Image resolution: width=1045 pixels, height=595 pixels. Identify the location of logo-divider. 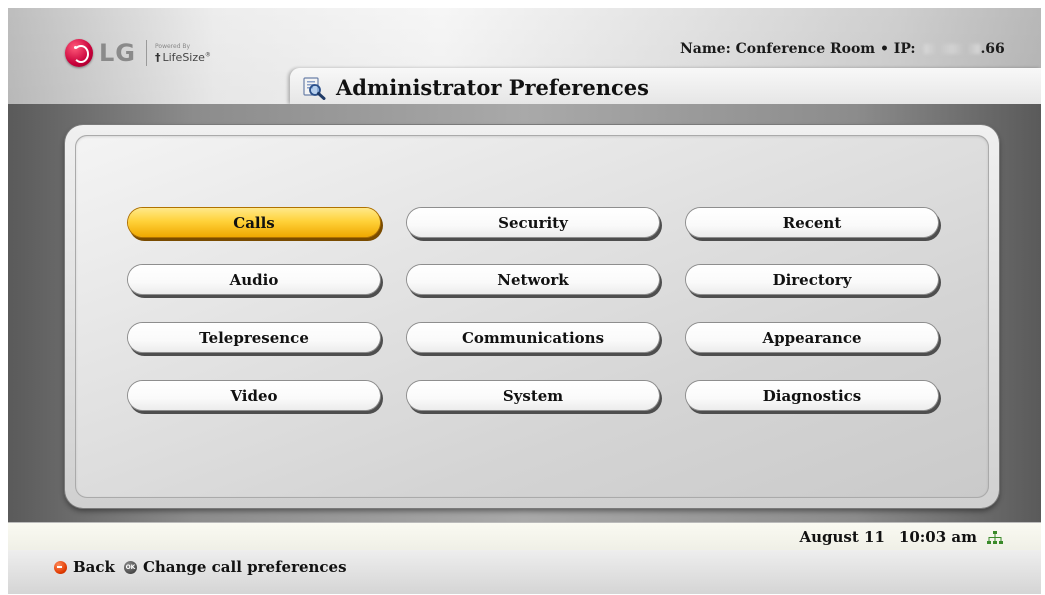
(146, 53).